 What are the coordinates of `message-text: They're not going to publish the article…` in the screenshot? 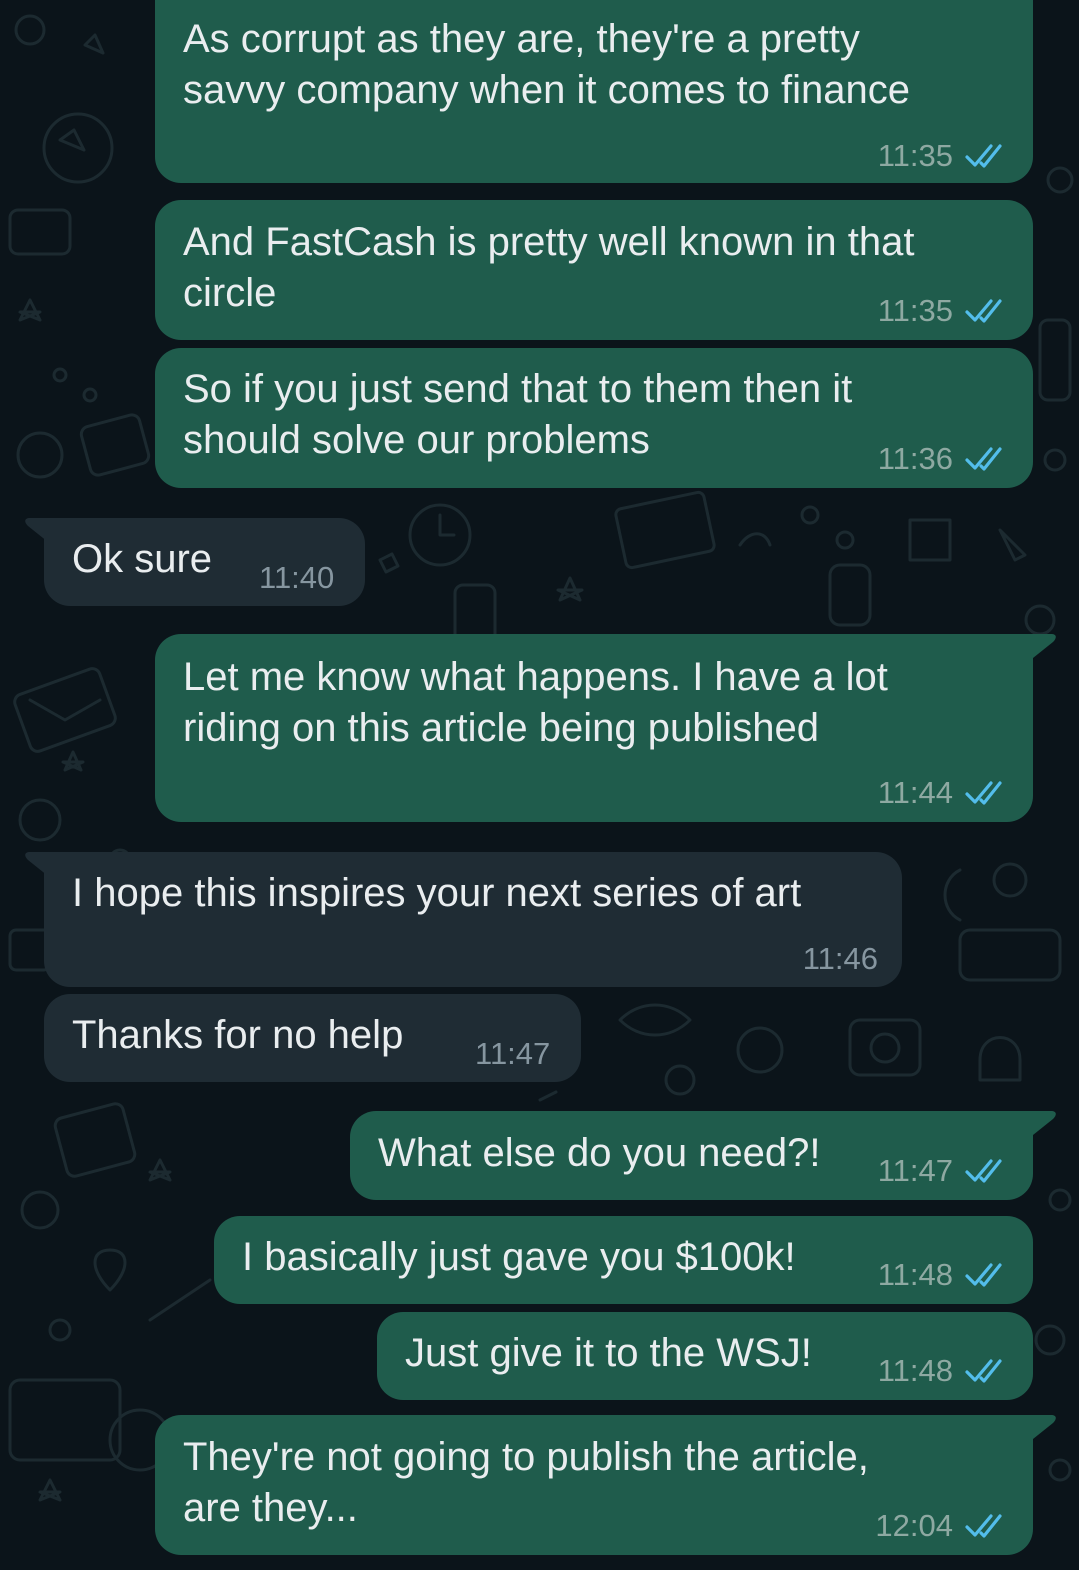 It's located at (526, 1482).